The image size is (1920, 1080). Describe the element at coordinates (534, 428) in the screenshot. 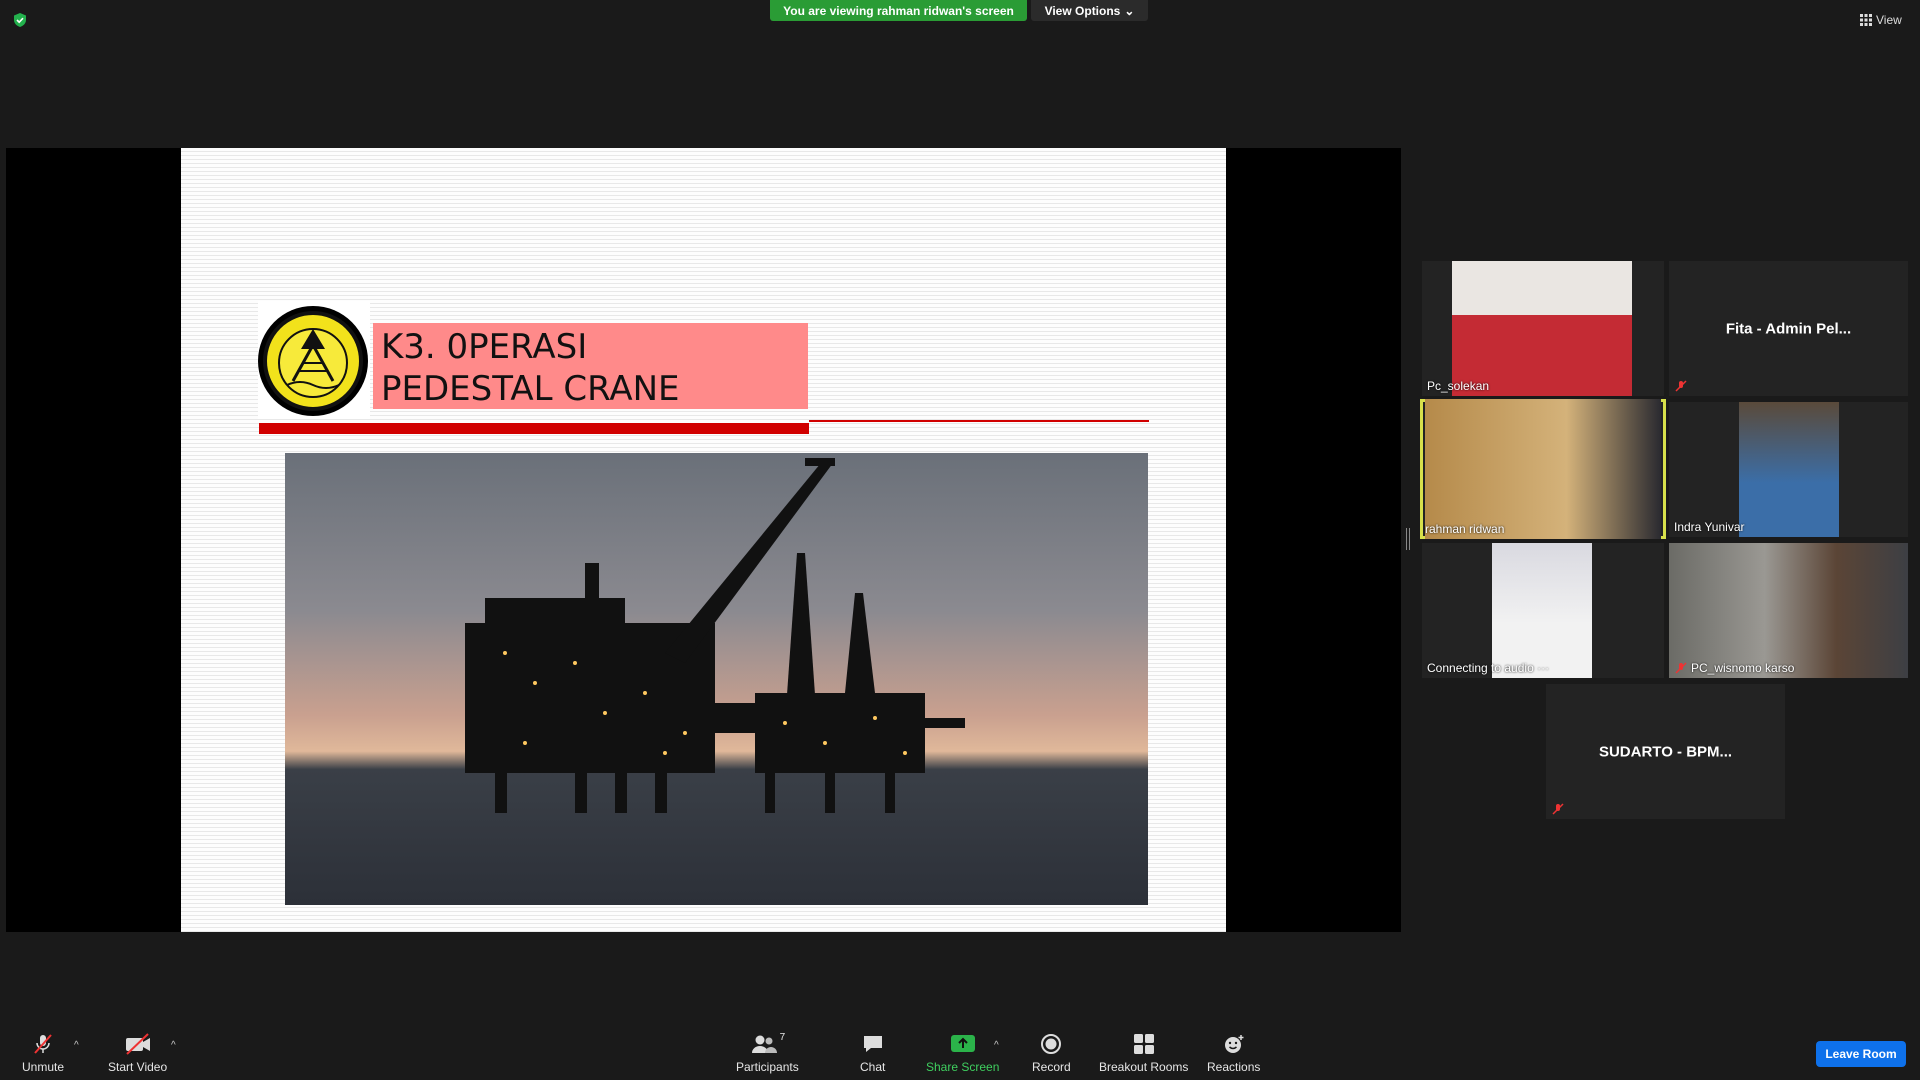

I see `slide-divider-bar` at that location.